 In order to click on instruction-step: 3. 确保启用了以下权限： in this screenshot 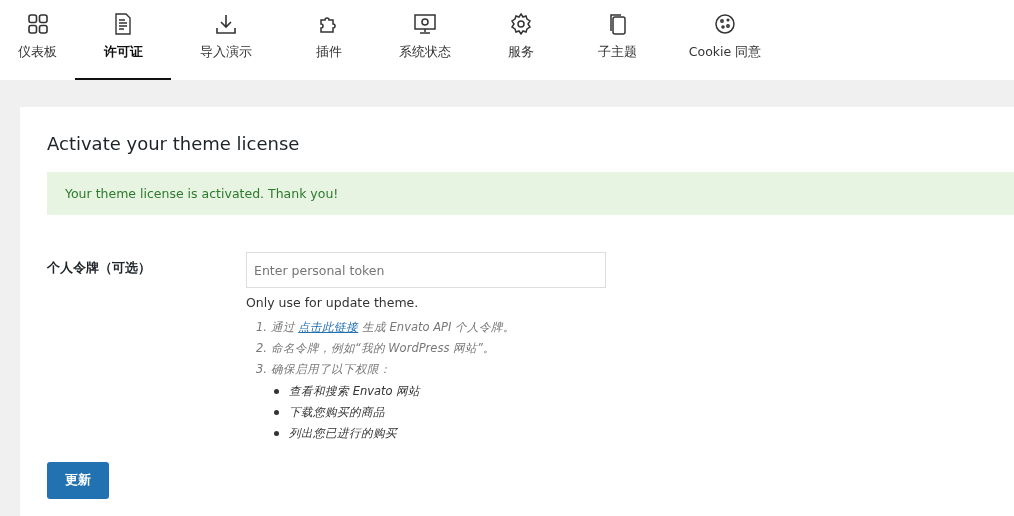, I will do `click(431, 369)`.